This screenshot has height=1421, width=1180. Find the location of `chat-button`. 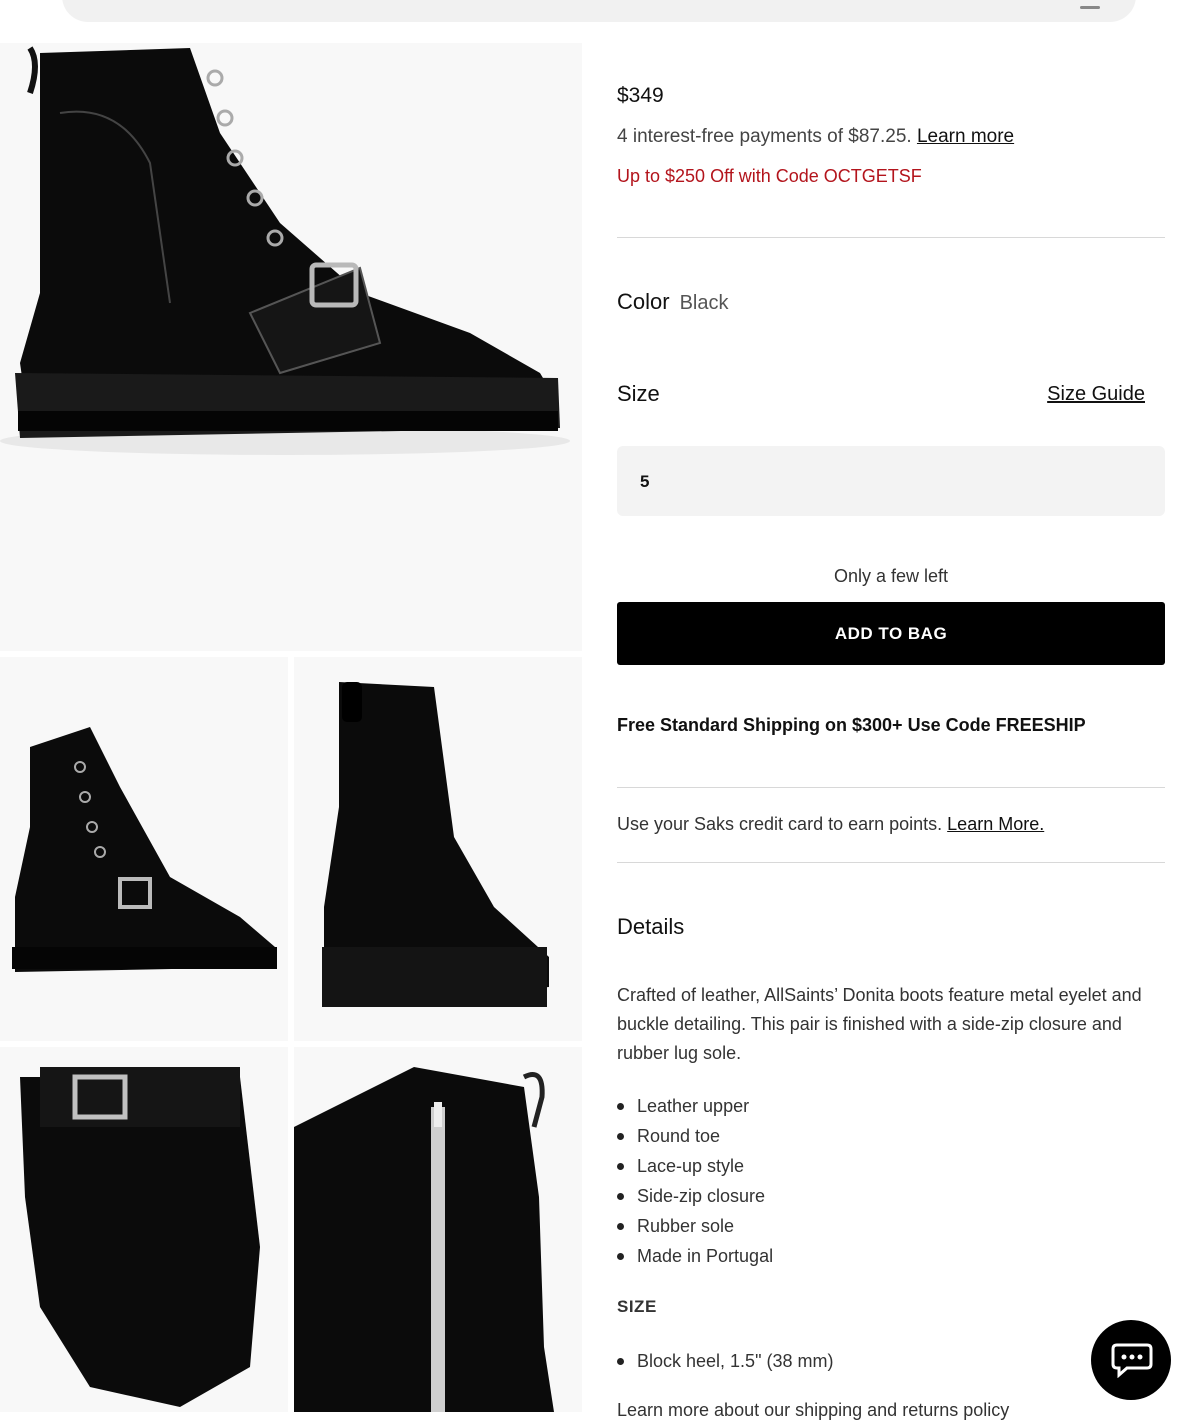

chat-button is located at coordinates (1131, 1360).